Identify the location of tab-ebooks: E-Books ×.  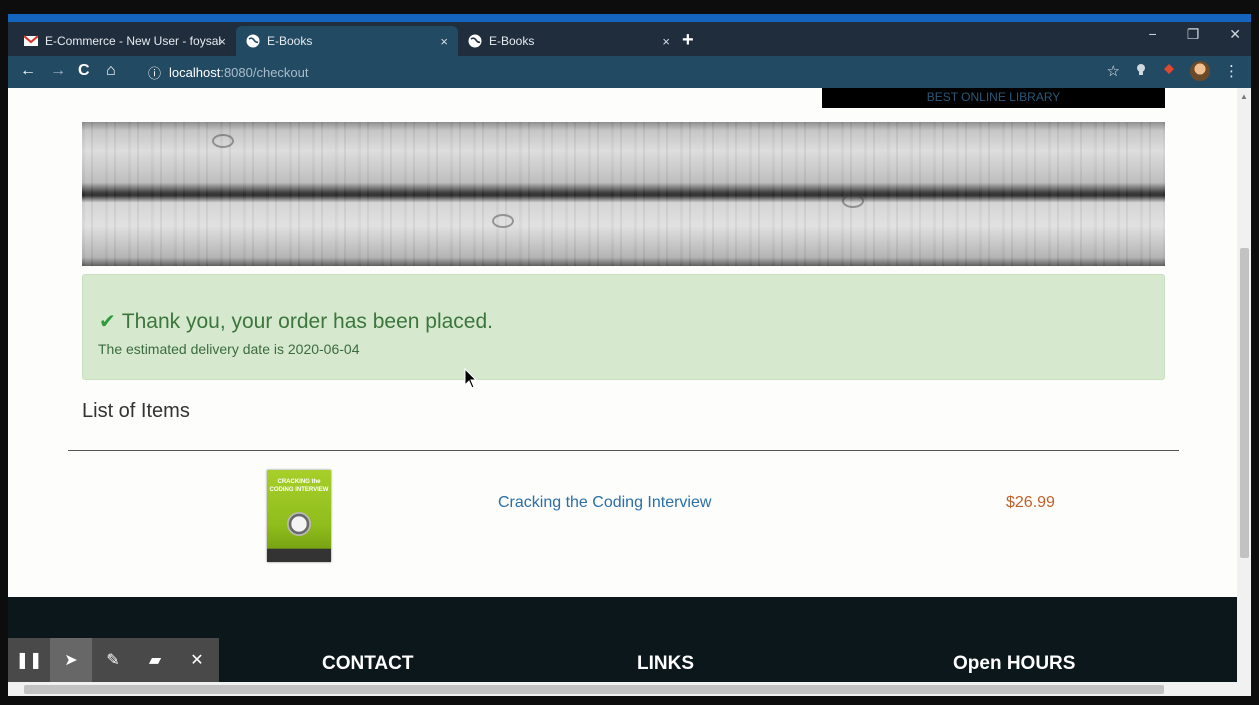
(569, 41).